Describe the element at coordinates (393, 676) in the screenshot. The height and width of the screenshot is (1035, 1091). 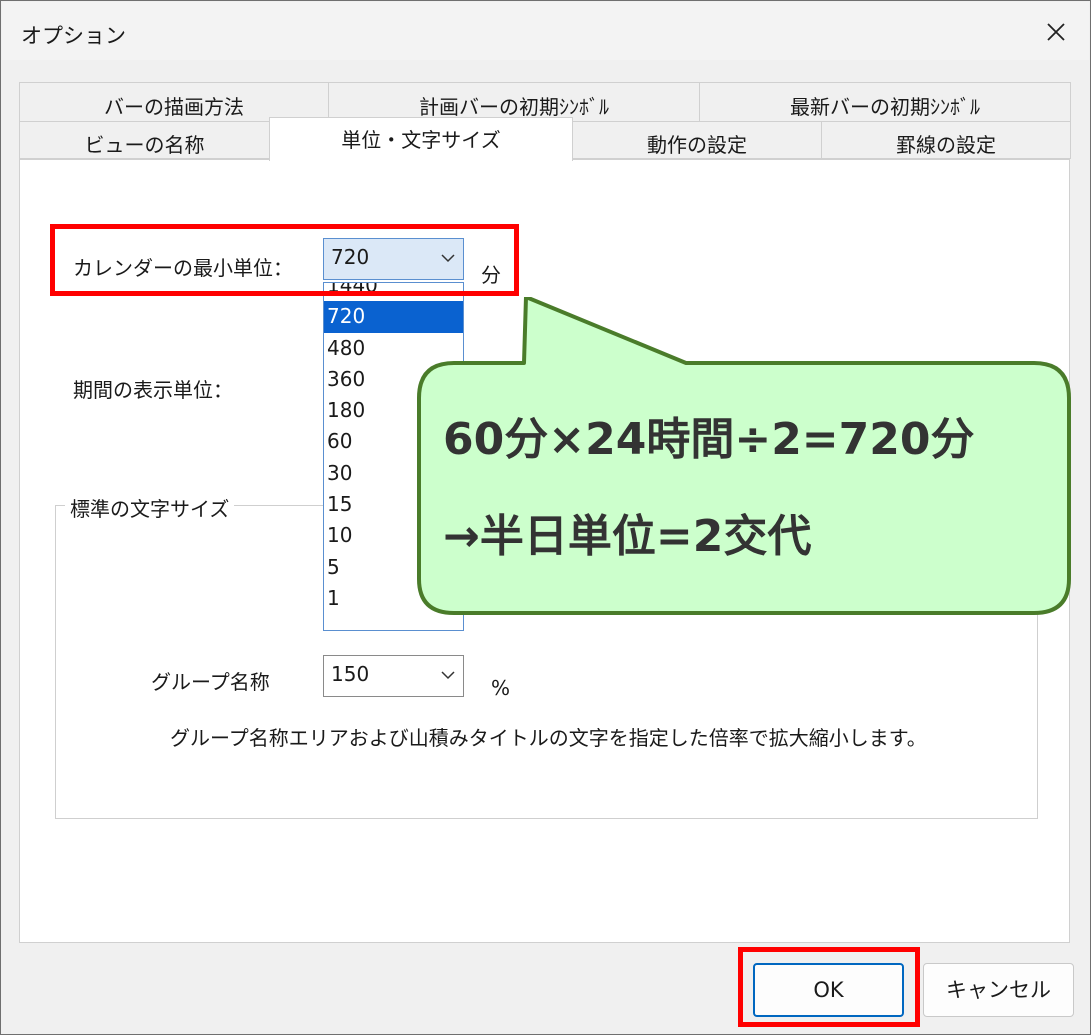
I see `group-name-size-select: 150` at that location.